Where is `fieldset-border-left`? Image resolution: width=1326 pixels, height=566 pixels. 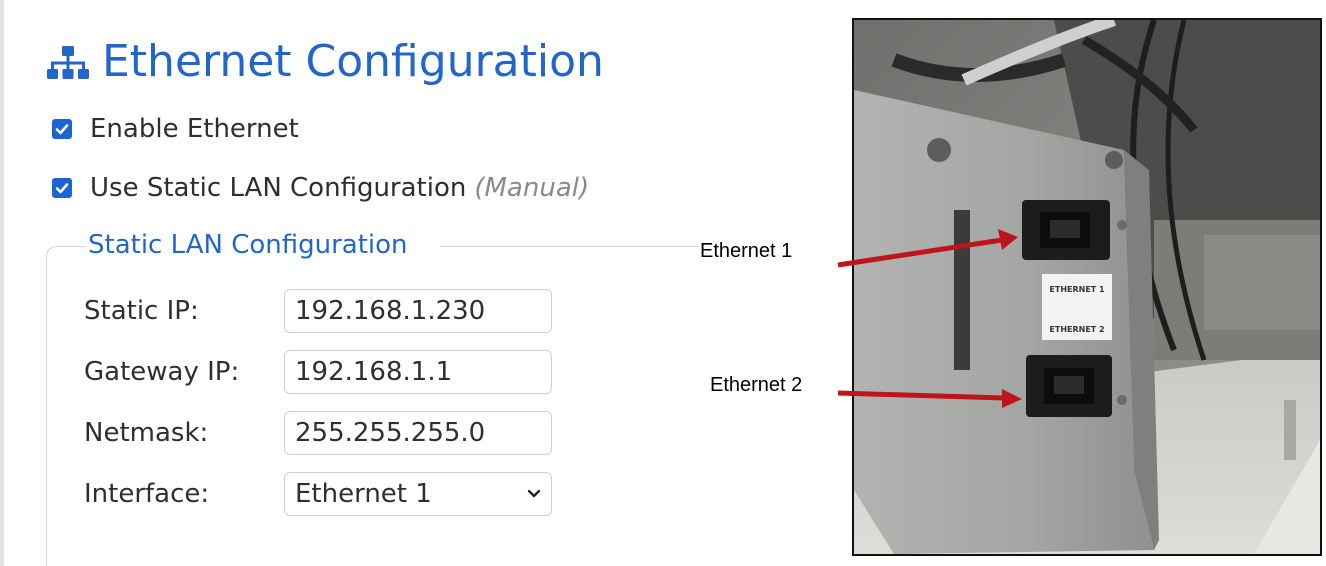 fieldset-border-left is located at coordinates (46, 416).